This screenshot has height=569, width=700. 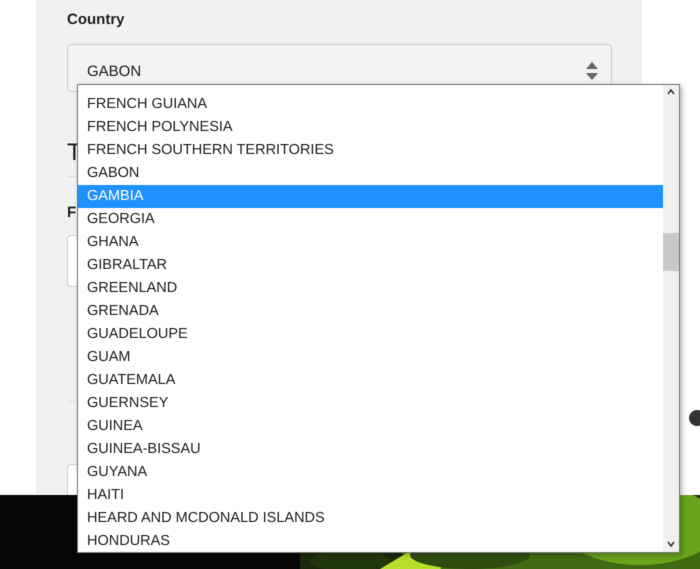 I want to click on scroll-down-icon, so click(x=671, y=544).